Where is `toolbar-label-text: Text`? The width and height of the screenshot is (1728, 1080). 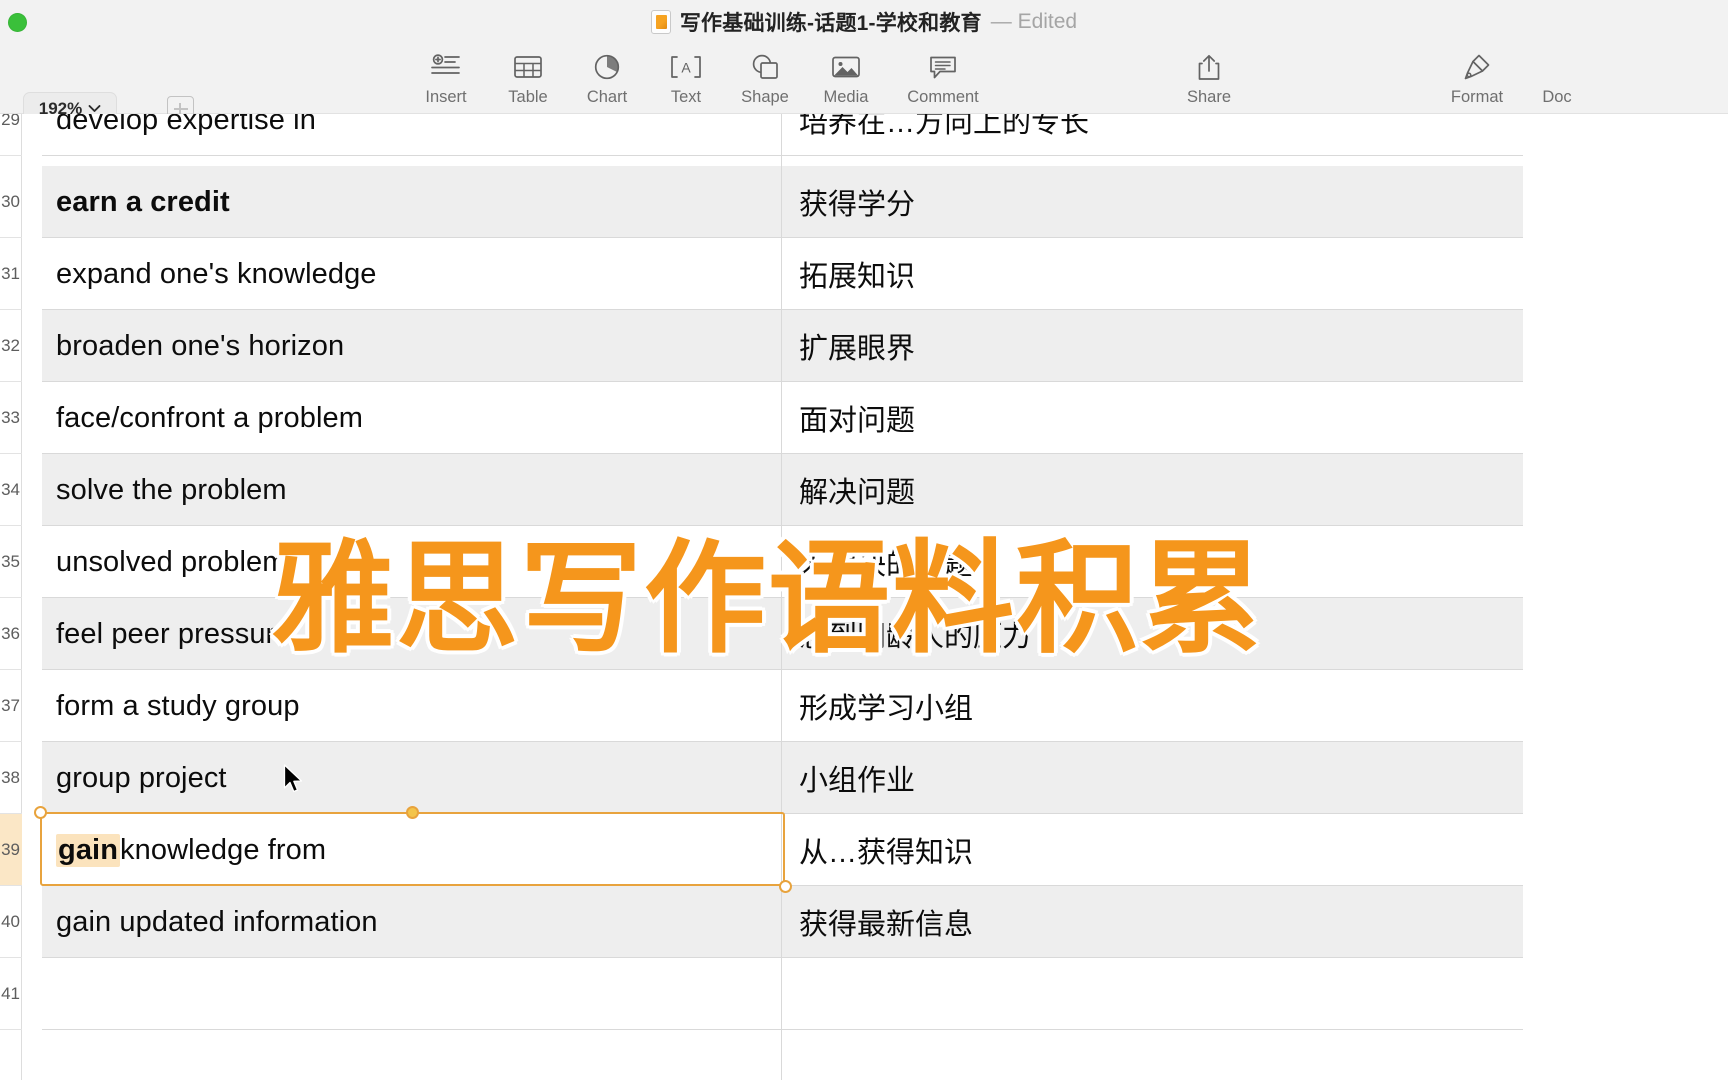 toolbar-label-text: Text is located at coordinates (686, 97).